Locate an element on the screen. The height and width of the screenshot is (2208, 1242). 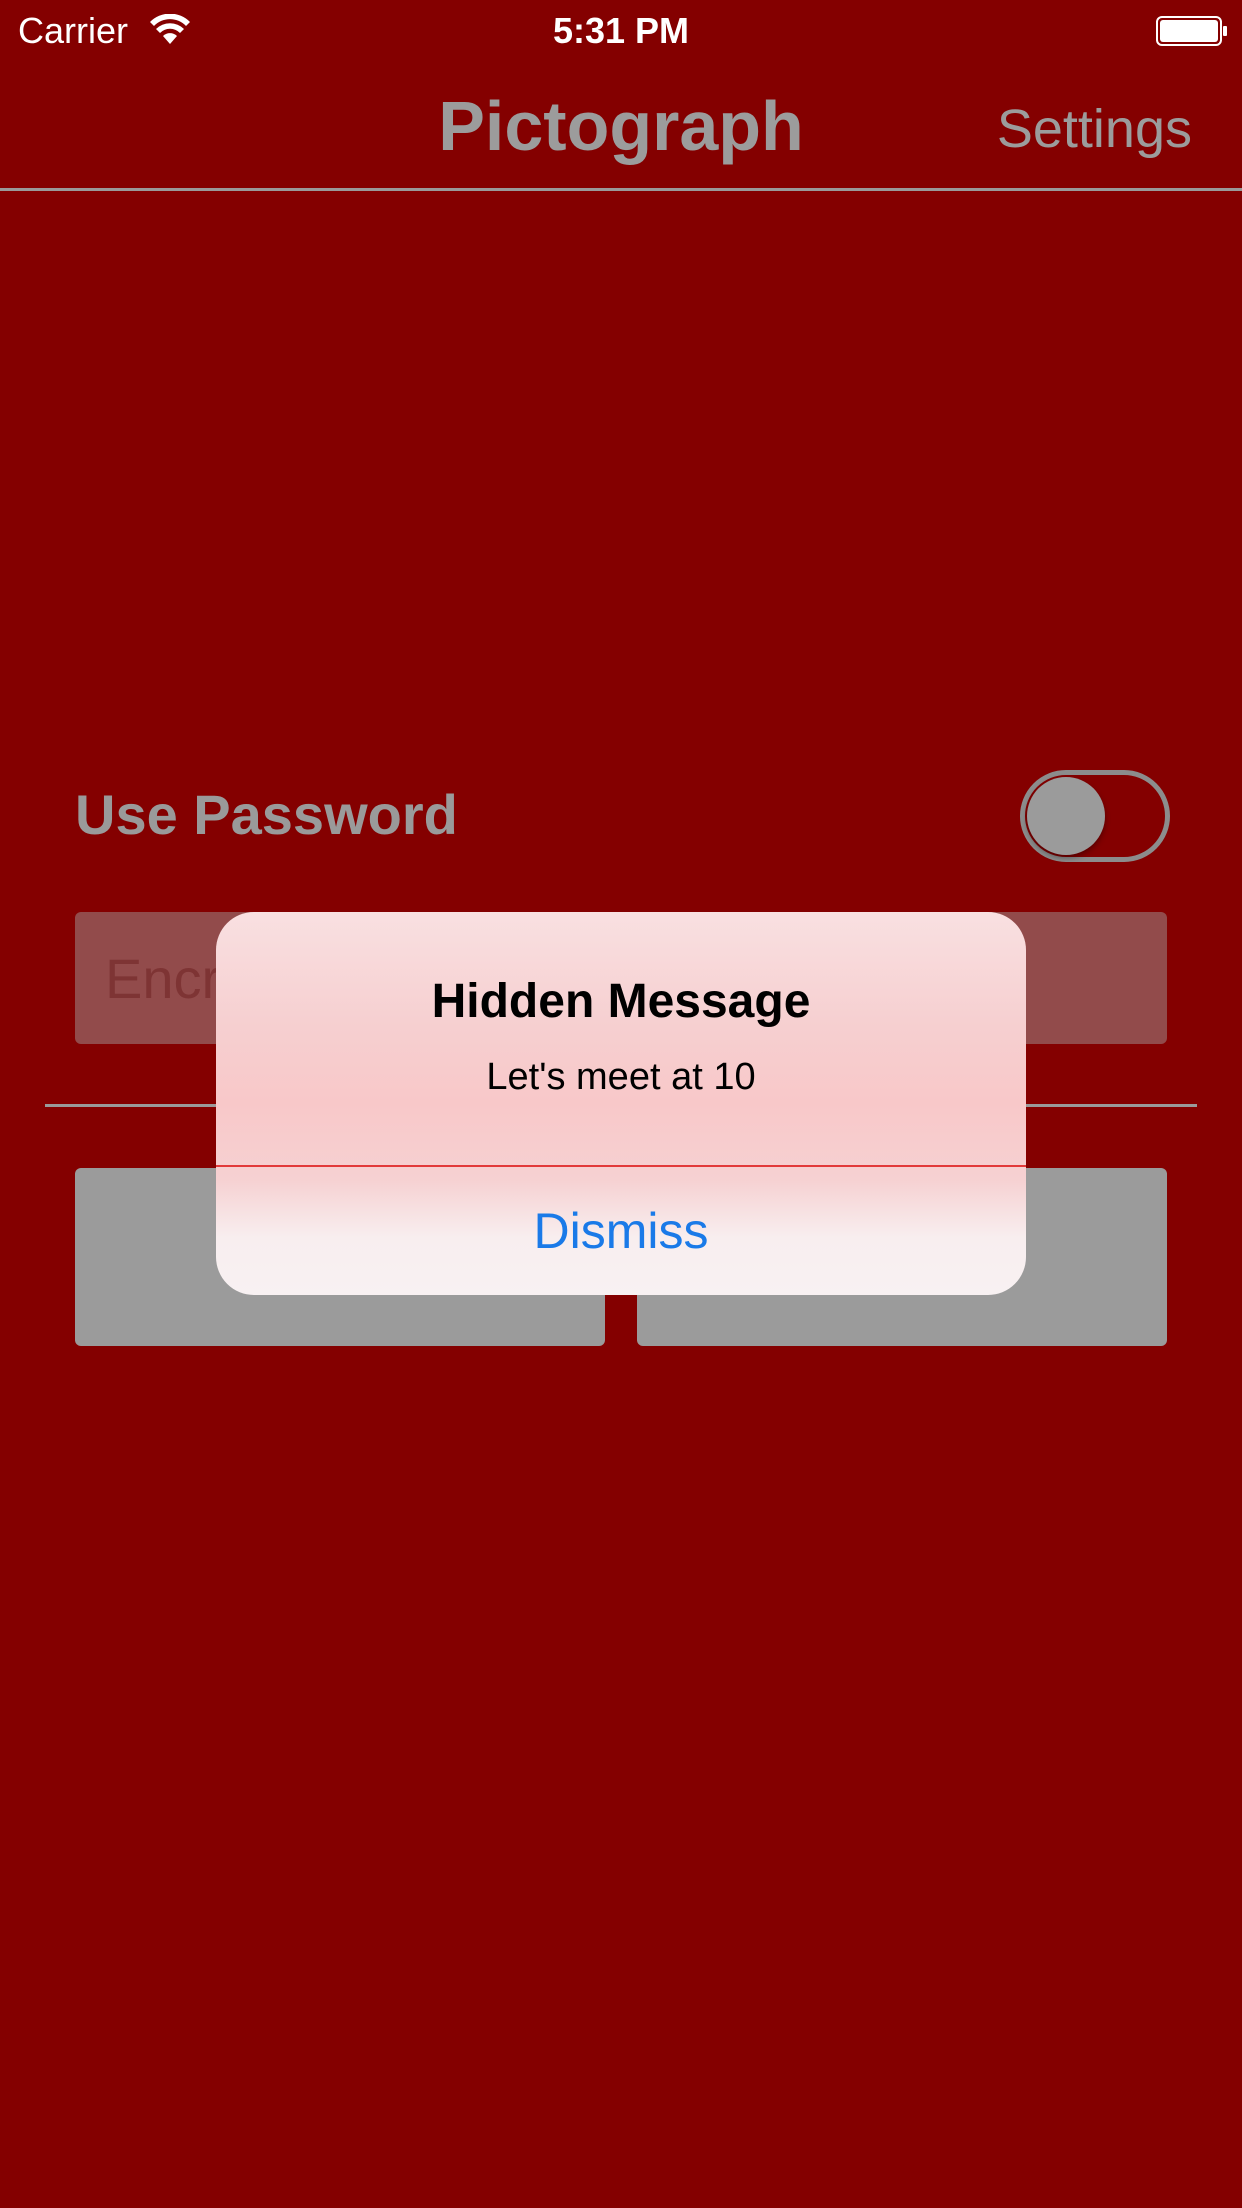
settings-button: Settings is located at coordinates (1094, 129).